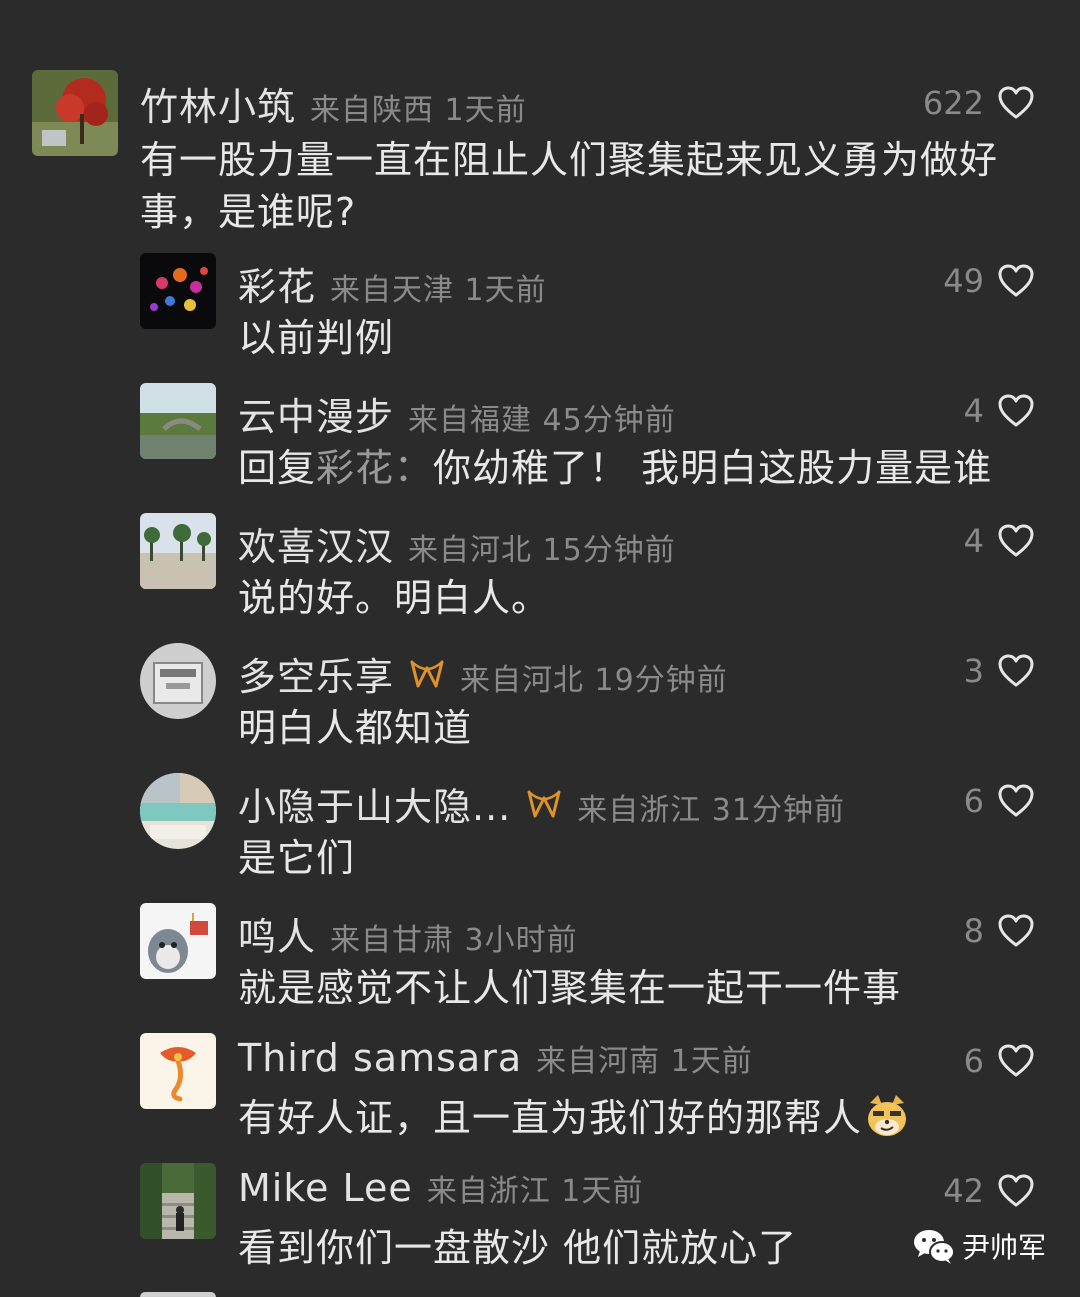 This screenshot has height=1297, width=1080. Describe the element at coordinates (953, 103) in the screenshot. I see `like-count: 622` at that location.